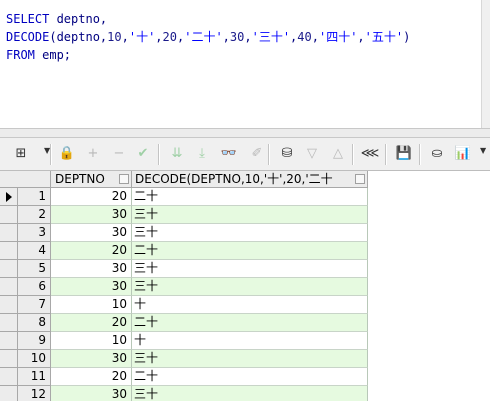  What do you see at coordinates (338, 154) in the screenshot?
I see `next-icon: △` at bounding box center [338, 154].